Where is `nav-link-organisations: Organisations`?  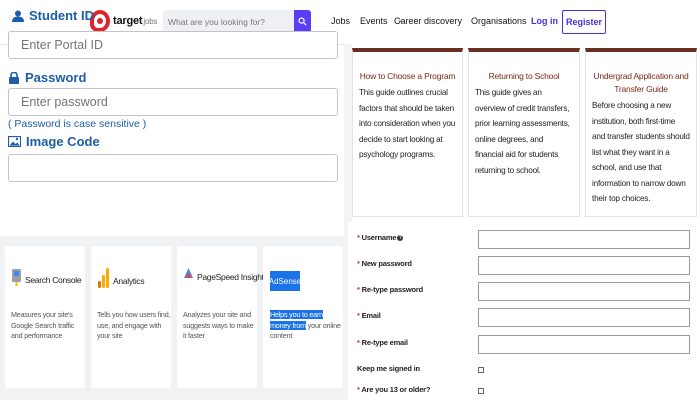
nav-link-organisations: Organisations is located at coordinates (499, 21).